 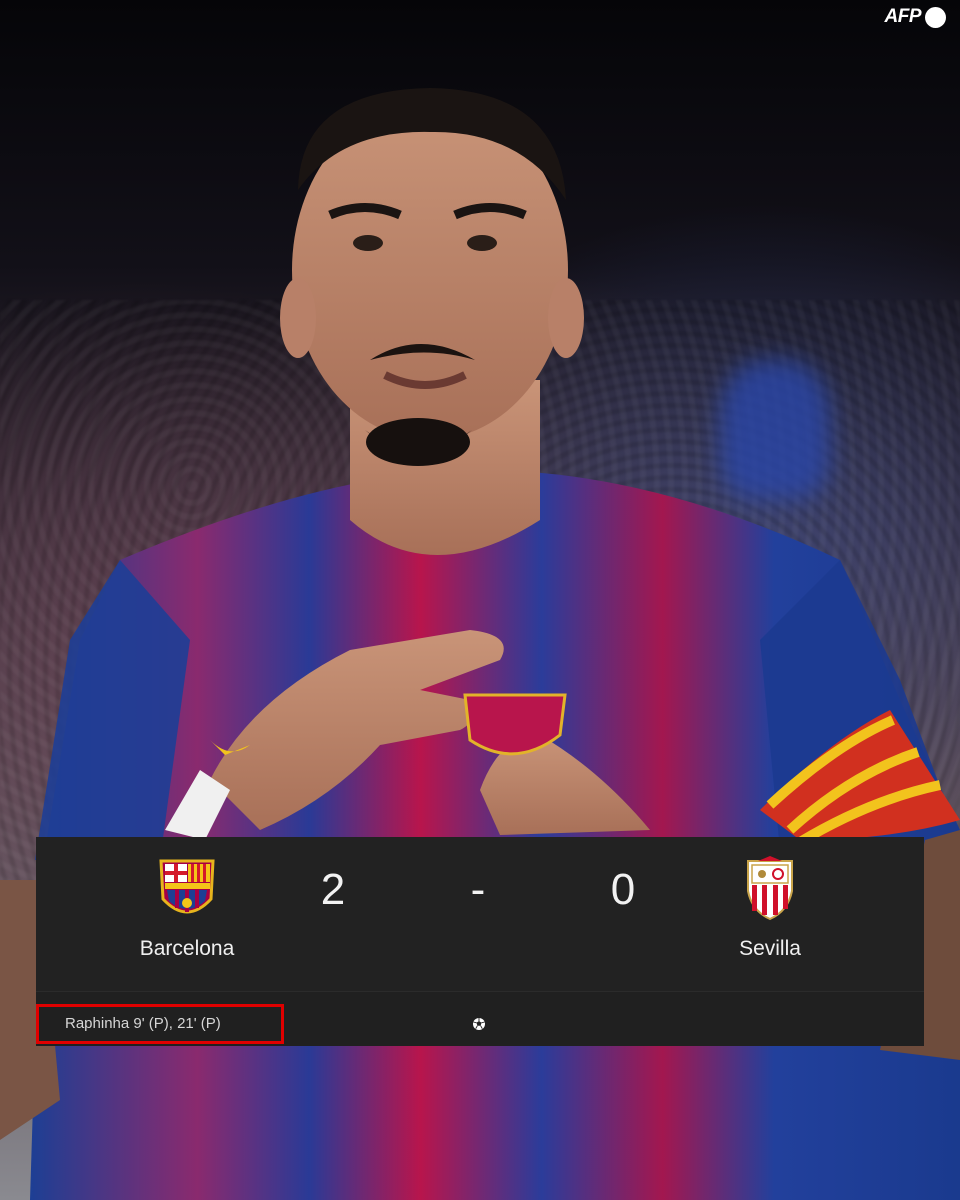 I want to click on home-team: Barcelona, so click(x=187, y=908).